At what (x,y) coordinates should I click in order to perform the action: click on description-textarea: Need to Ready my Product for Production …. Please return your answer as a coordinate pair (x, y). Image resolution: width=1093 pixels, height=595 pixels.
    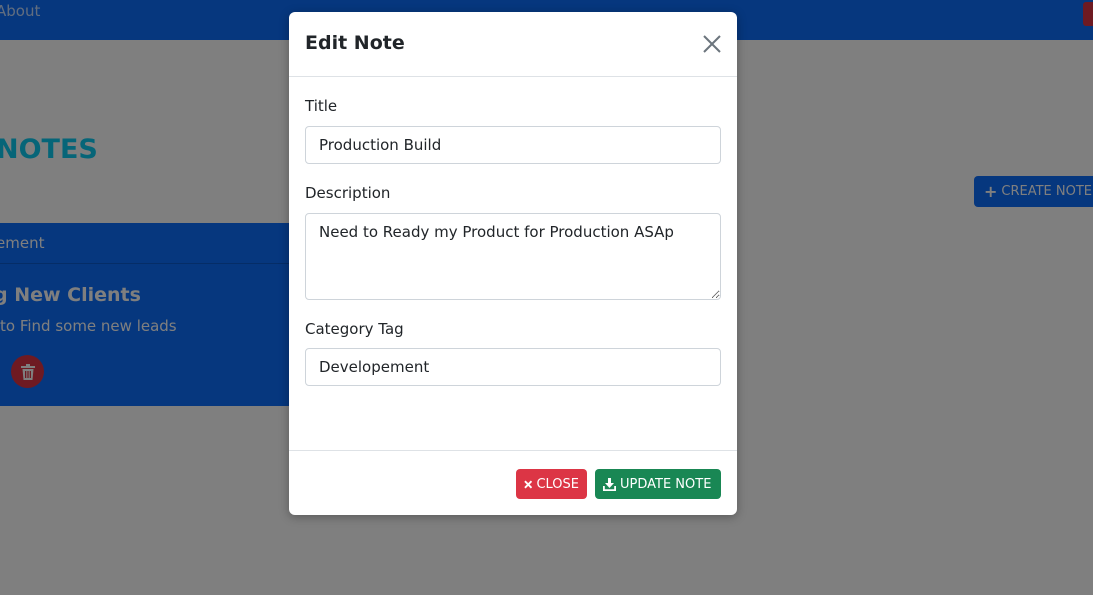
    Looking at the image, I should click on (513, 256).